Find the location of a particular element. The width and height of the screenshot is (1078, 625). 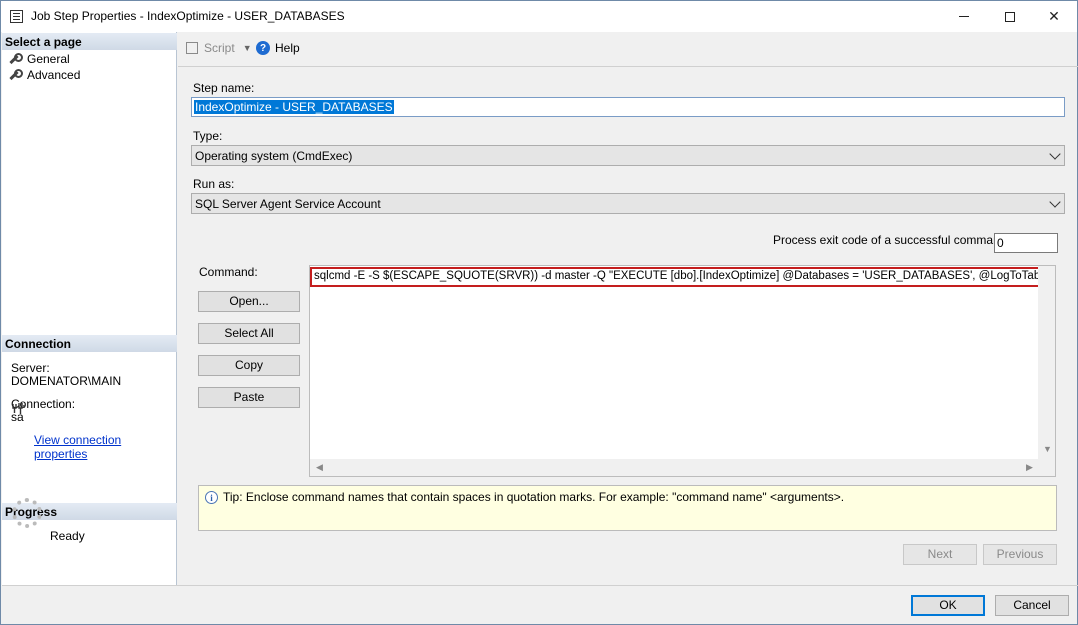

window-app-icon is located at coordinates (16, 16).